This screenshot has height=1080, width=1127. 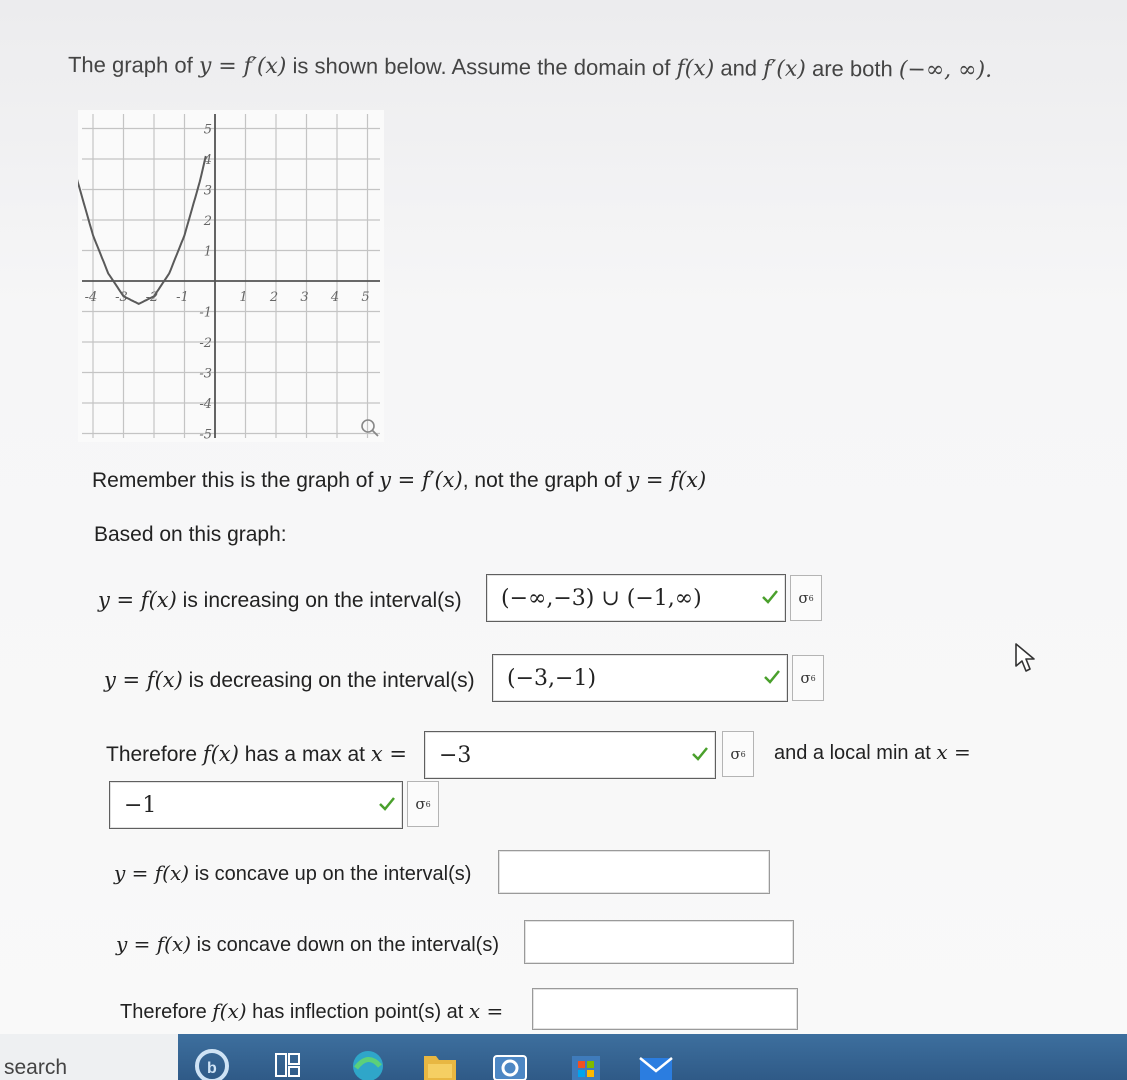 What do you see at coordinates (273, 297) in the screenshot?
I see `x-tick-label: 2` at bounding box center [273, 297].